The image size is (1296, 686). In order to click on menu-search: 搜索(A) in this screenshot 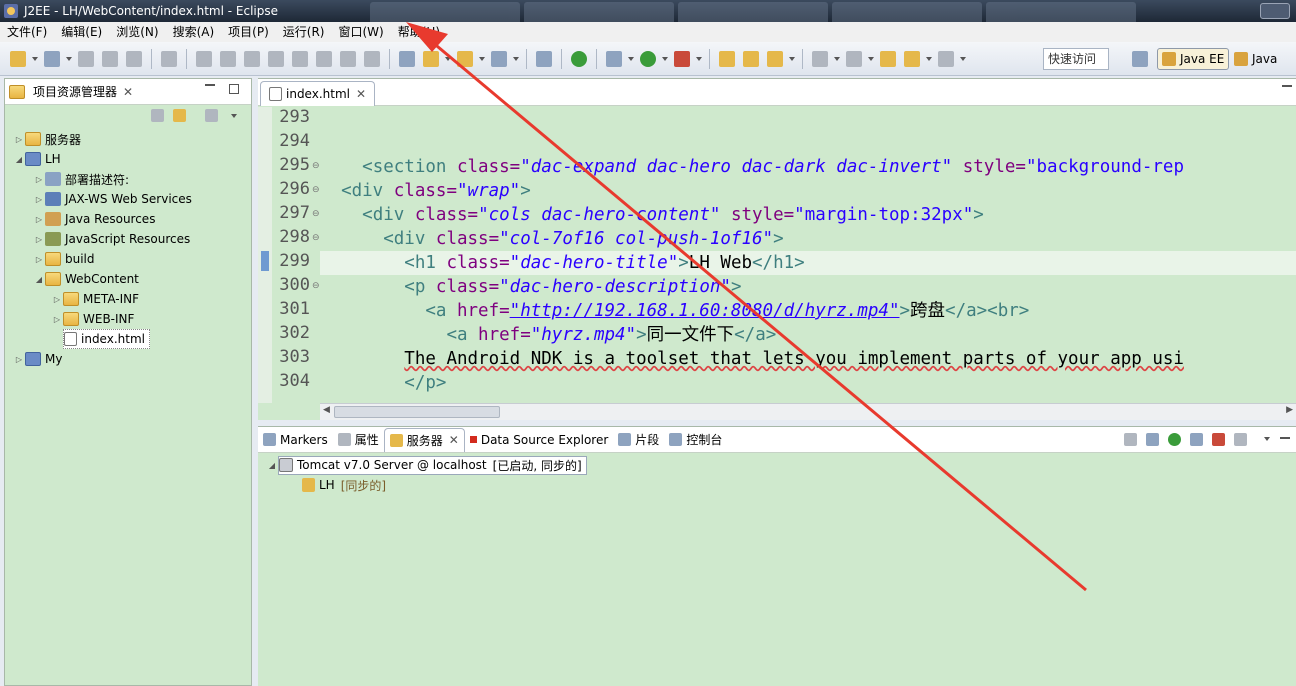, I will do `click(194, 32)`.